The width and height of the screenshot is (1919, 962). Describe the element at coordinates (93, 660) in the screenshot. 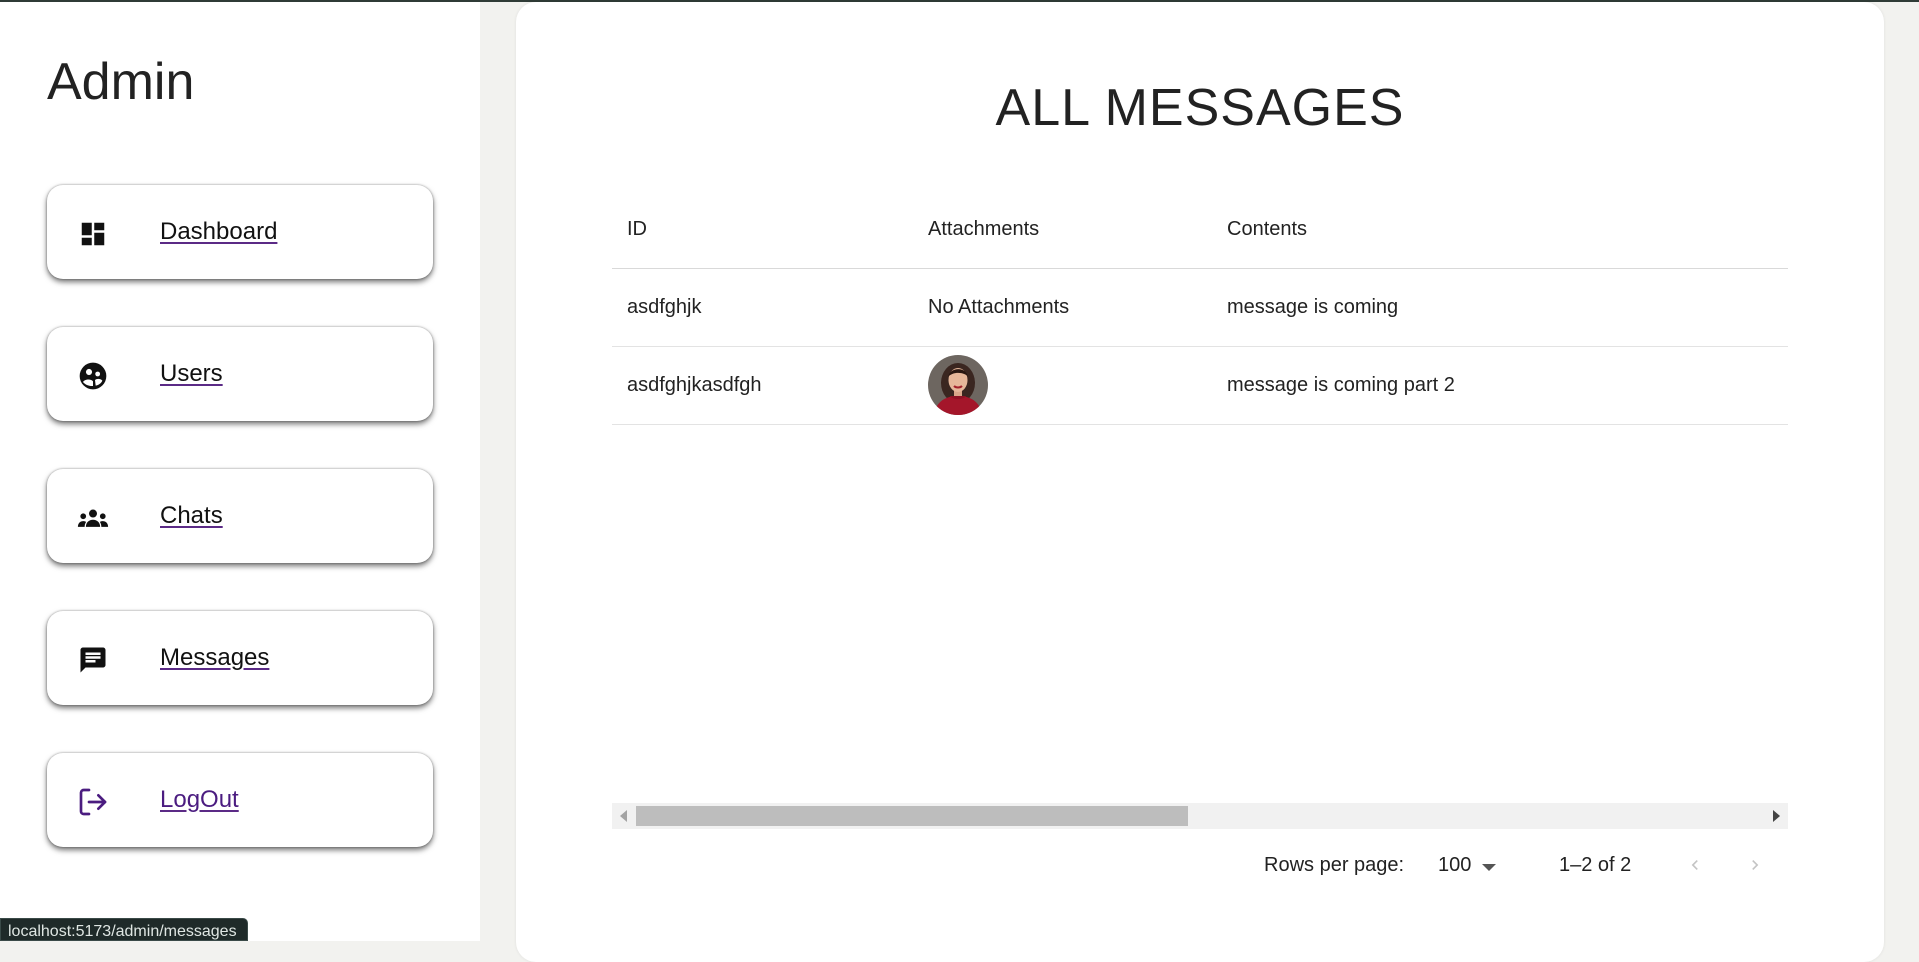

I see `chat-icon` at that location.